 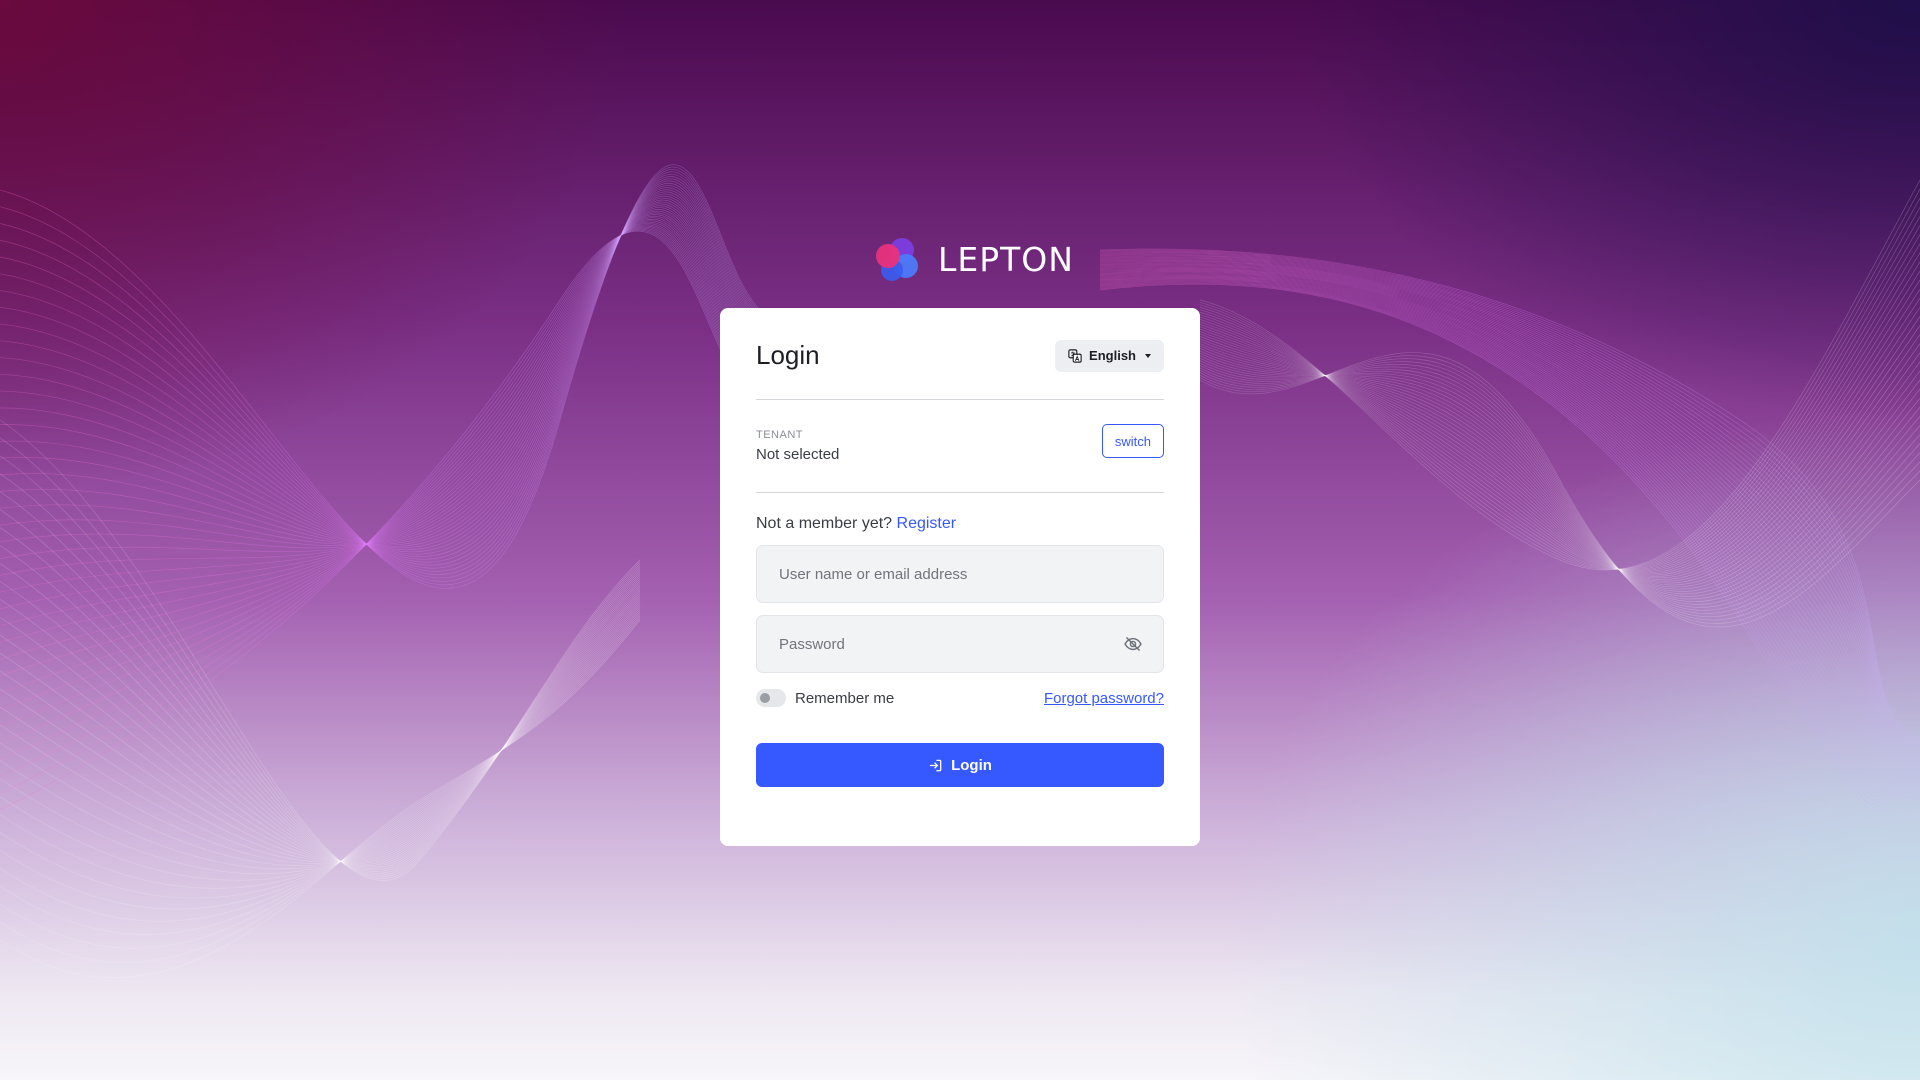 I want to click on language-selector: English, so click(x=1109, y=355).